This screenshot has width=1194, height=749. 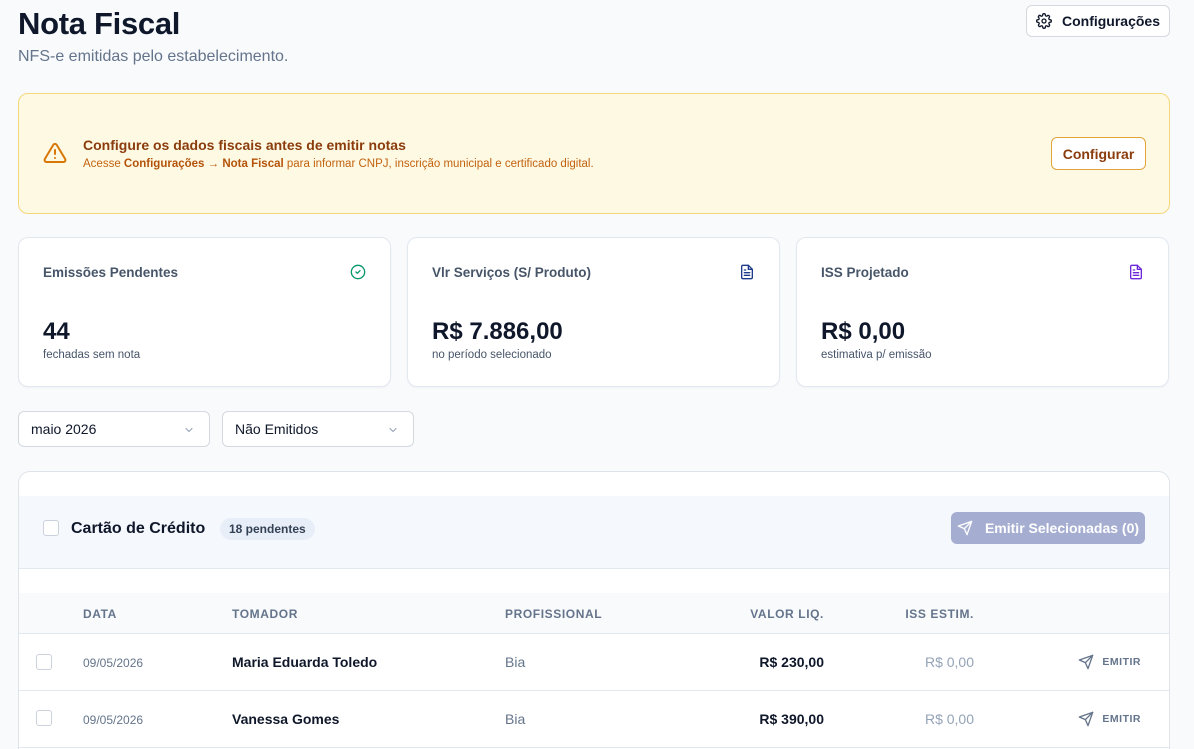 What do you see at coordinates (100, 614) in the screenshot?
I see `column-header-date: DATA` at bounding box center [100, 614].